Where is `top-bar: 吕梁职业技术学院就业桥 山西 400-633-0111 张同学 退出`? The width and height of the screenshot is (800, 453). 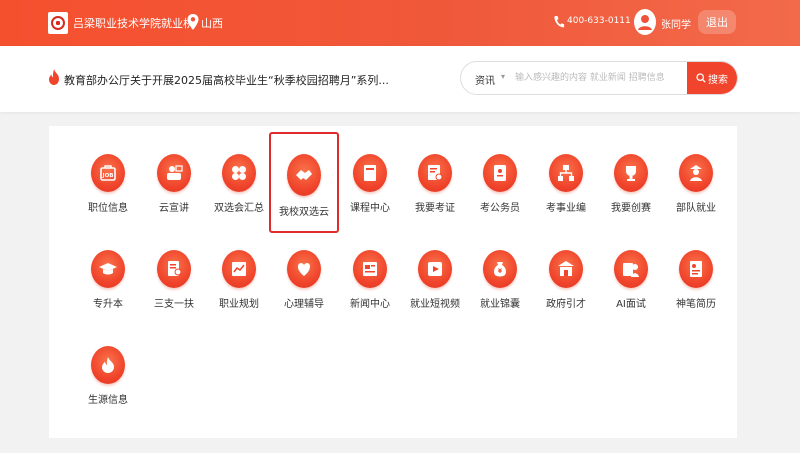
top-bar: 吕梁职业技术学院就业桥 山西 400-633-0111 张同学 退出 is located at coordinates (400, 23).